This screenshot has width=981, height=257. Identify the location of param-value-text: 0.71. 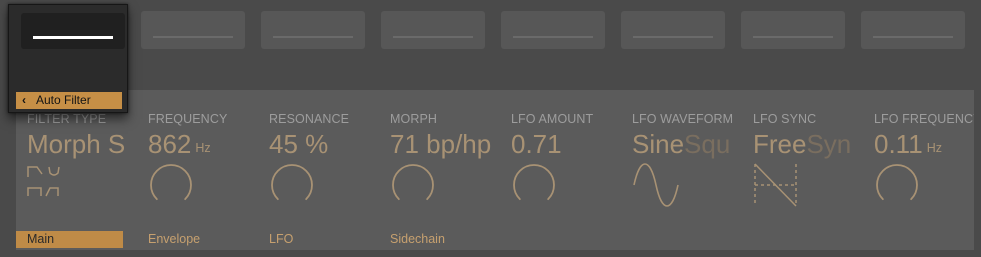
(536, 144).